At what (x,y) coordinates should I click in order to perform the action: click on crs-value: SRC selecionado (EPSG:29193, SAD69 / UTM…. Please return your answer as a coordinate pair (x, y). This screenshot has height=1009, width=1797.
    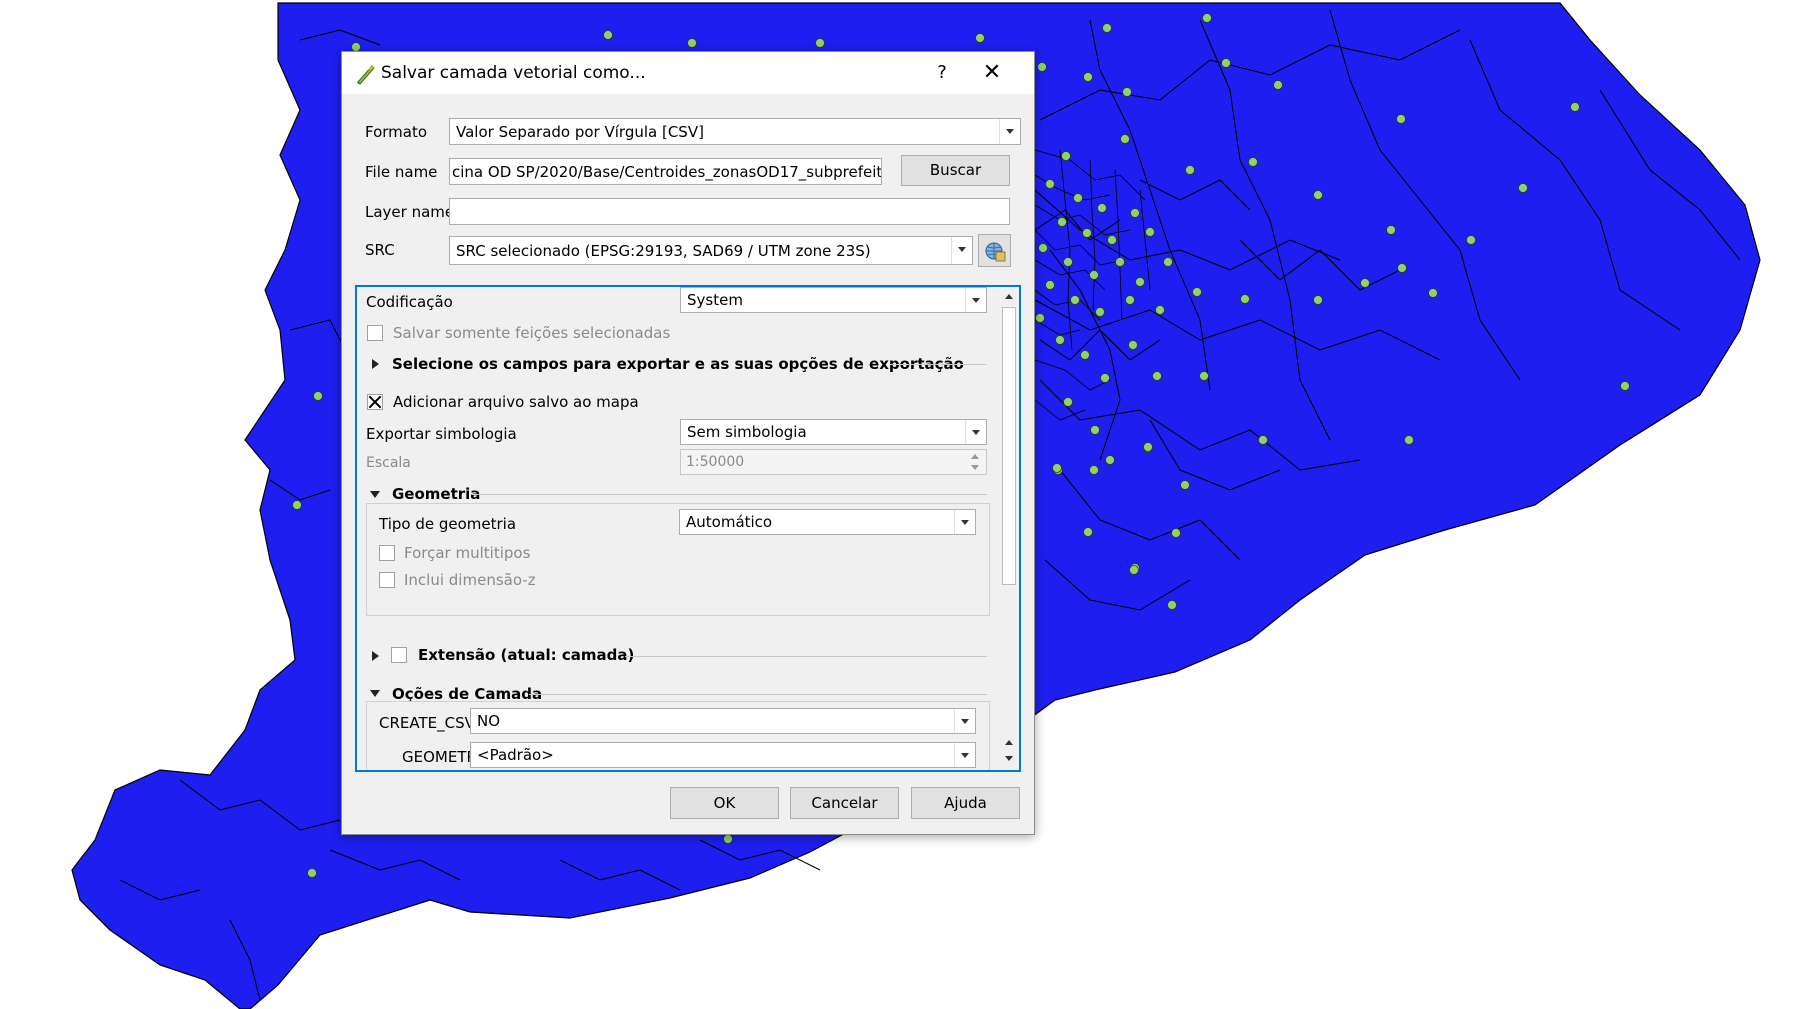
    Looking at the image, I should click on (663, 251).